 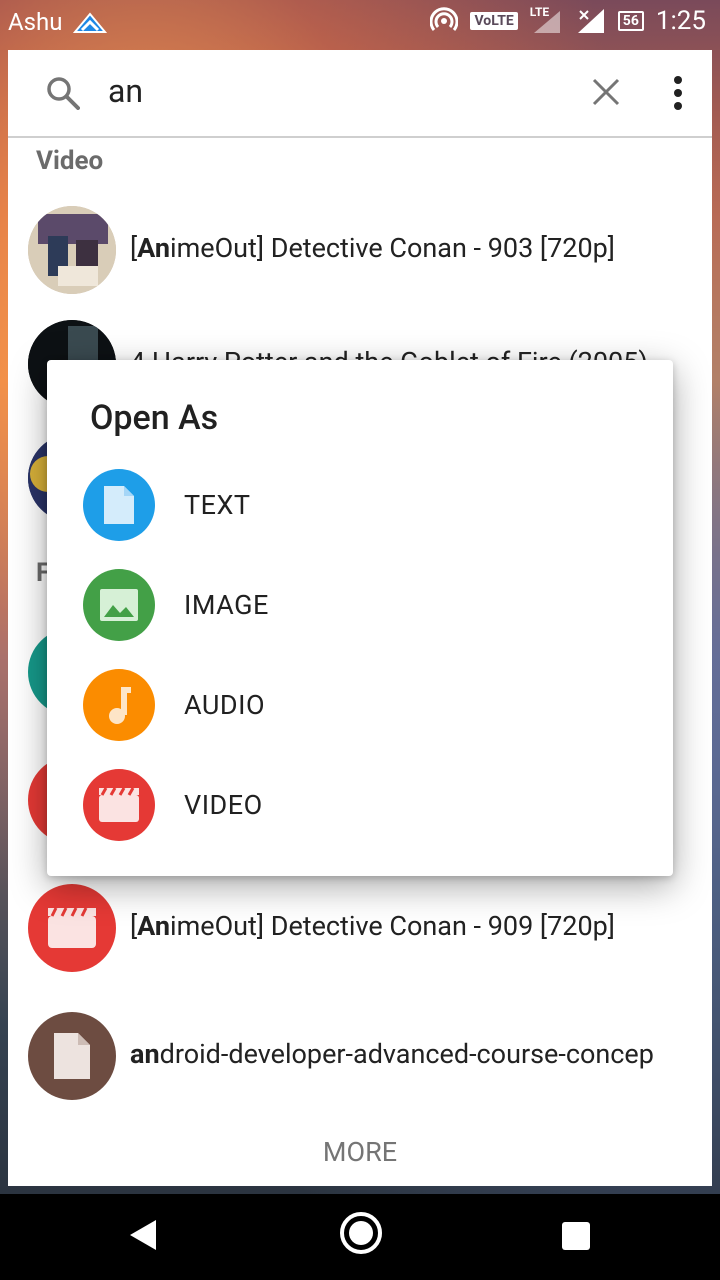 I want to click on close-icon, so click(x=606, y=92).